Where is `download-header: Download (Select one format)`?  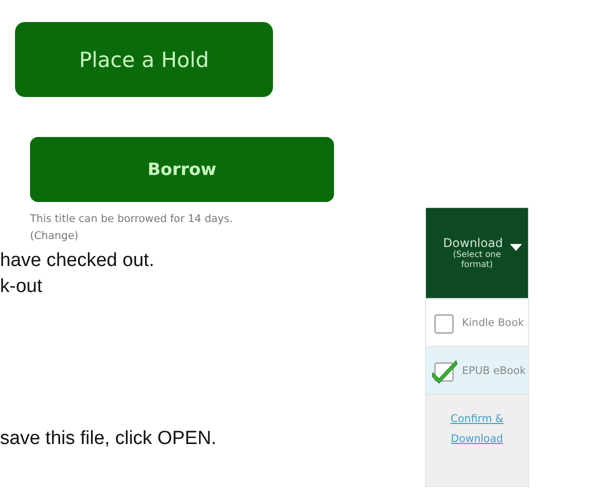
download-header: Download (Select one format) is located at coordinates (477, 253).